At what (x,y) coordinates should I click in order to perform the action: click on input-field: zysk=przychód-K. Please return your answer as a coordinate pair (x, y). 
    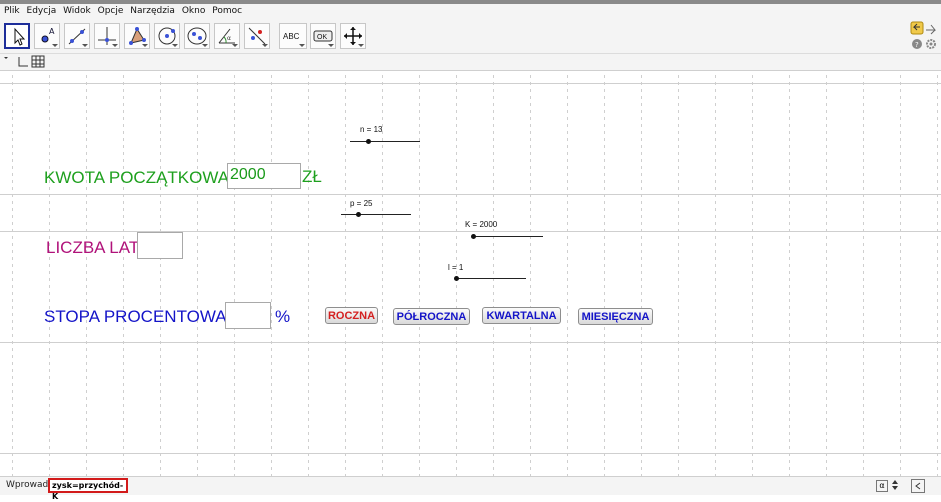
    Looking at the image, I should click on (88, 489).